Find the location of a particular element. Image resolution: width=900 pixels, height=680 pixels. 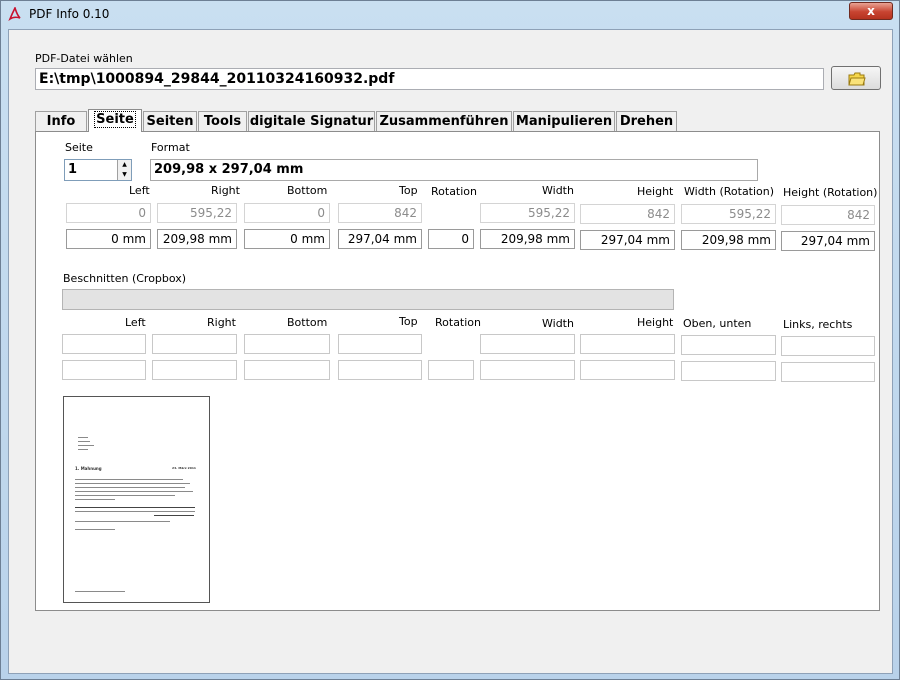

thumb-heading: 1. Mahnung is located at coordinates (88, 468).